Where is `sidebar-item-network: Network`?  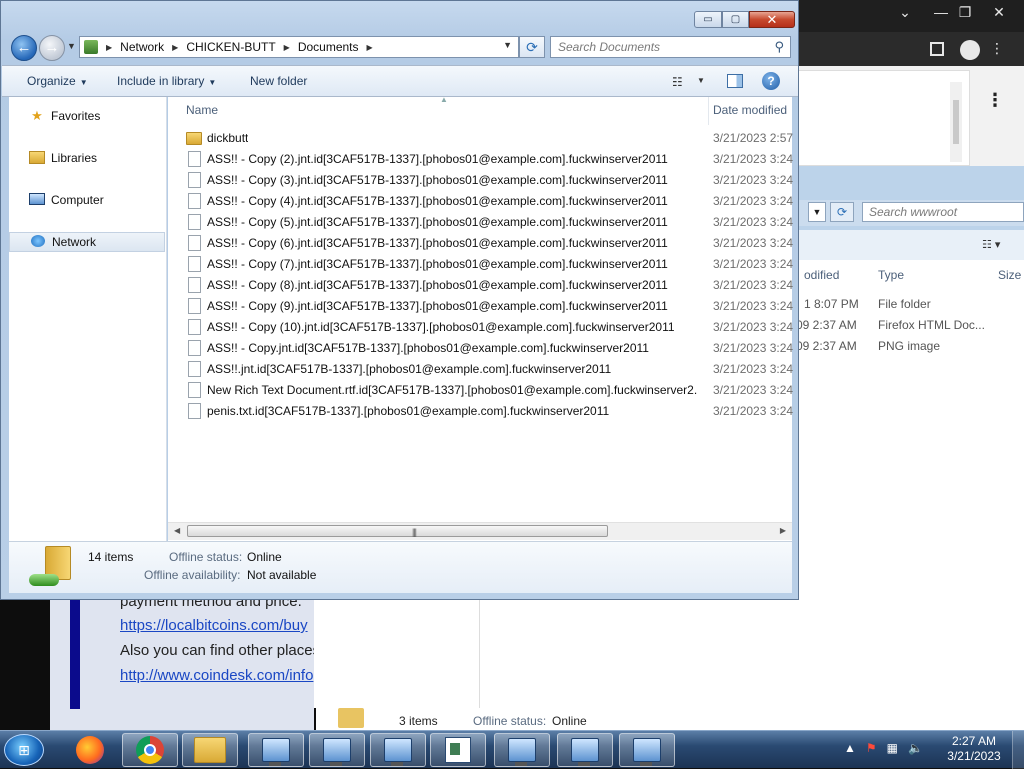
sidebar-item-network: Network is located at coordinates (87, 242).